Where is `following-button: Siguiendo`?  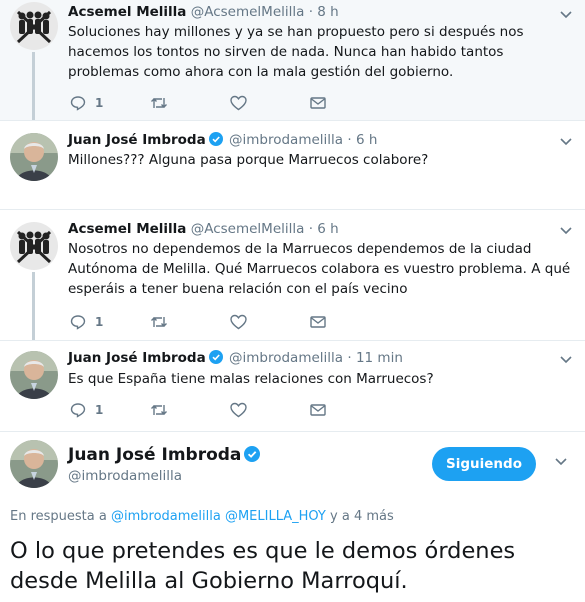
following-button: Siguiendo is located at coordinates (484, 464).